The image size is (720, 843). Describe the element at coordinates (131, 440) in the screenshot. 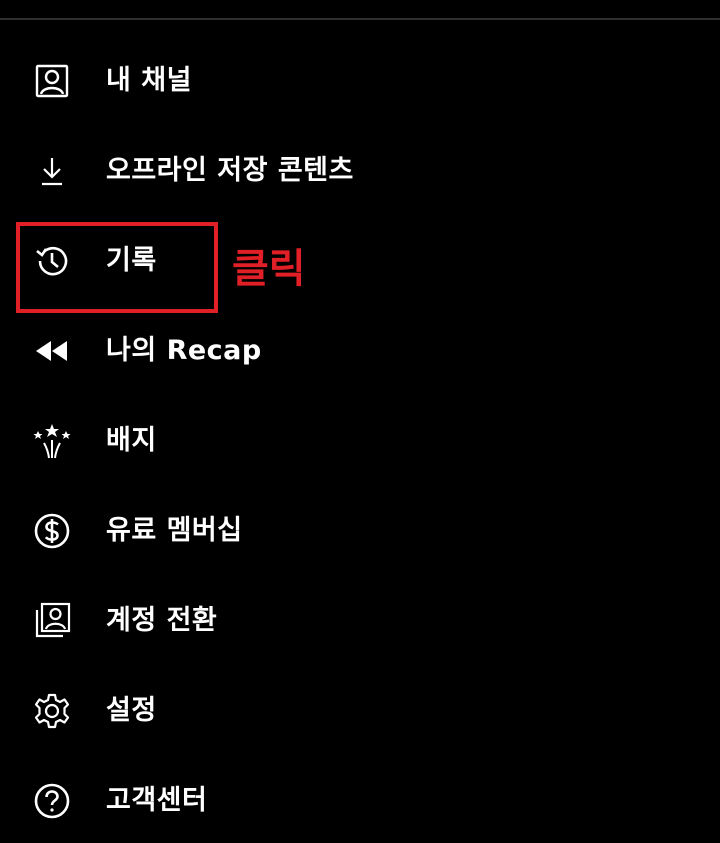

I see `menu-item-label: 배지` at that location.